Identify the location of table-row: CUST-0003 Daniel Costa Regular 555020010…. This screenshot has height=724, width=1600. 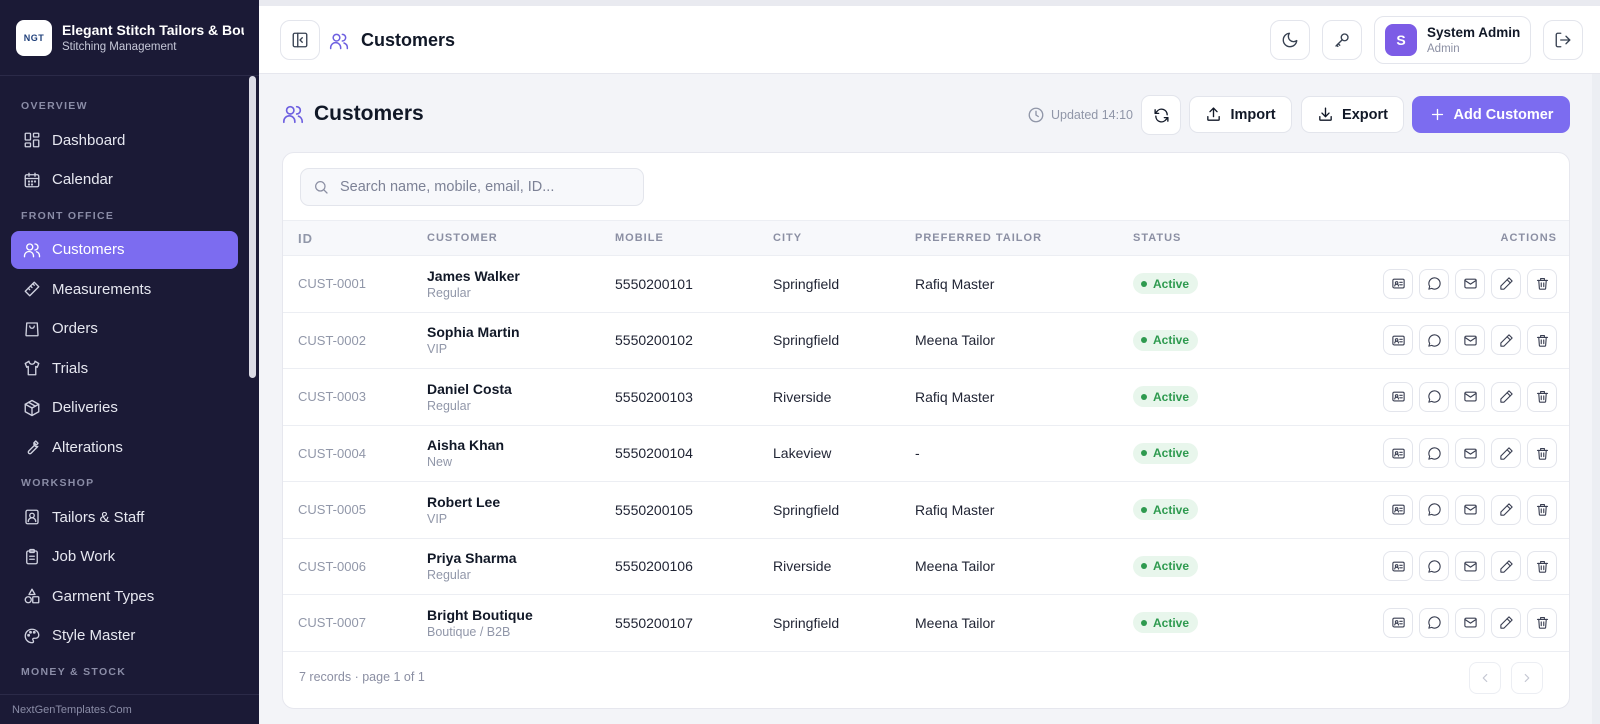
(926, 397).